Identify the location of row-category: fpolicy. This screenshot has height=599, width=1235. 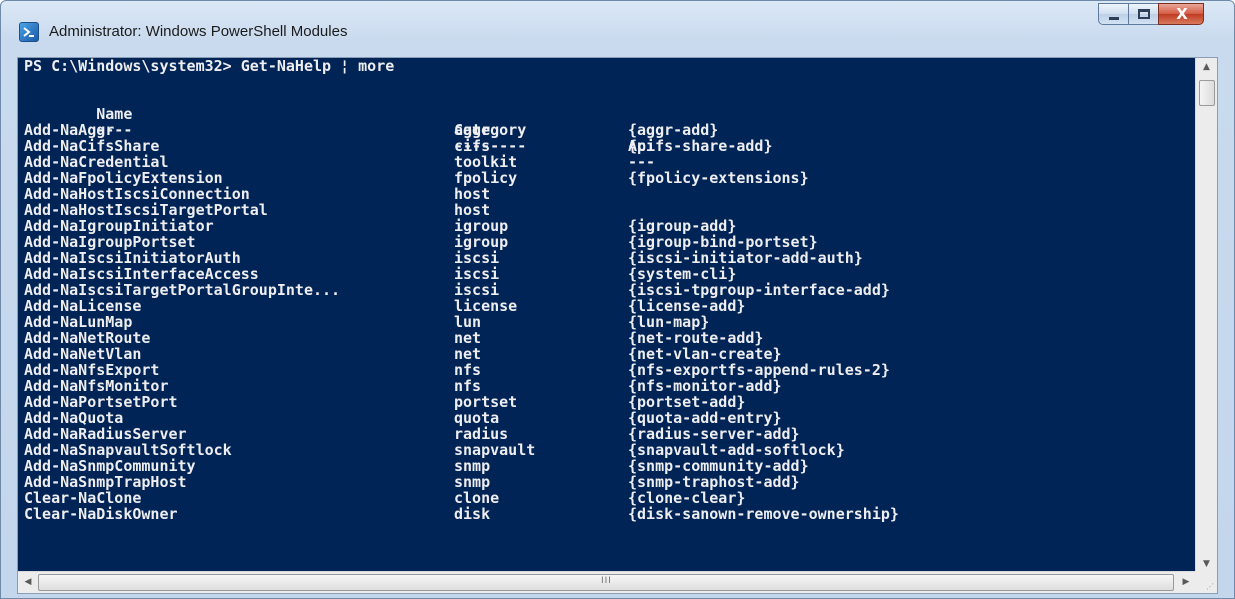
(486, 178).